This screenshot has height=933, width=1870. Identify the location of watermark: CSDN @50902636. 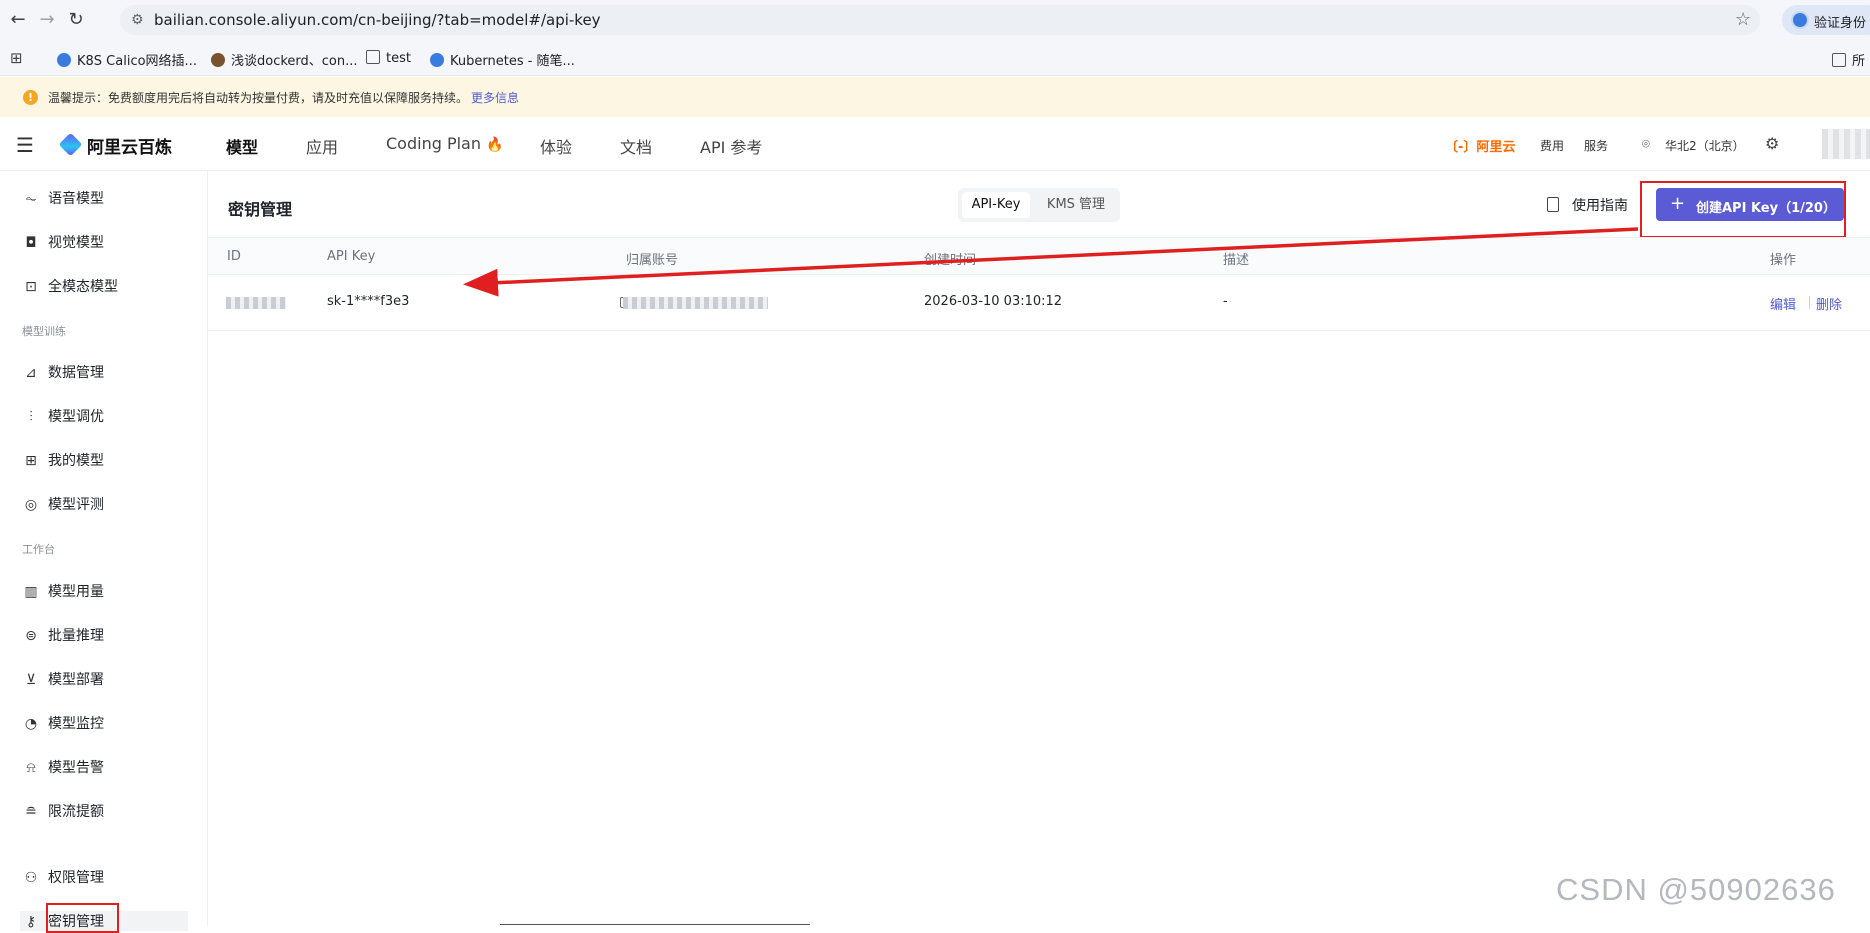
(1696, 889).